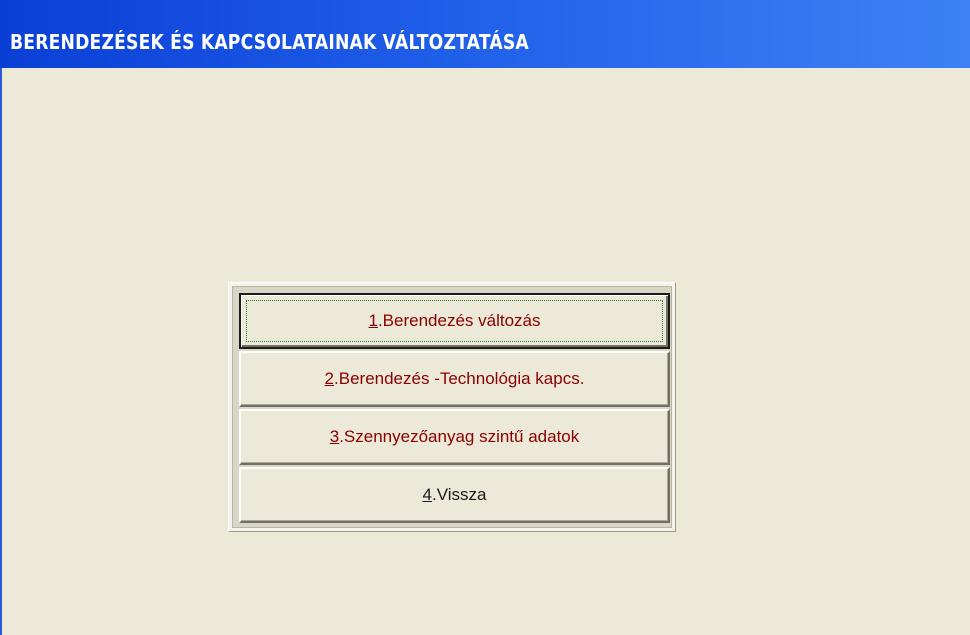  I want to click on hotkey-4: 4, so click(427, 494).